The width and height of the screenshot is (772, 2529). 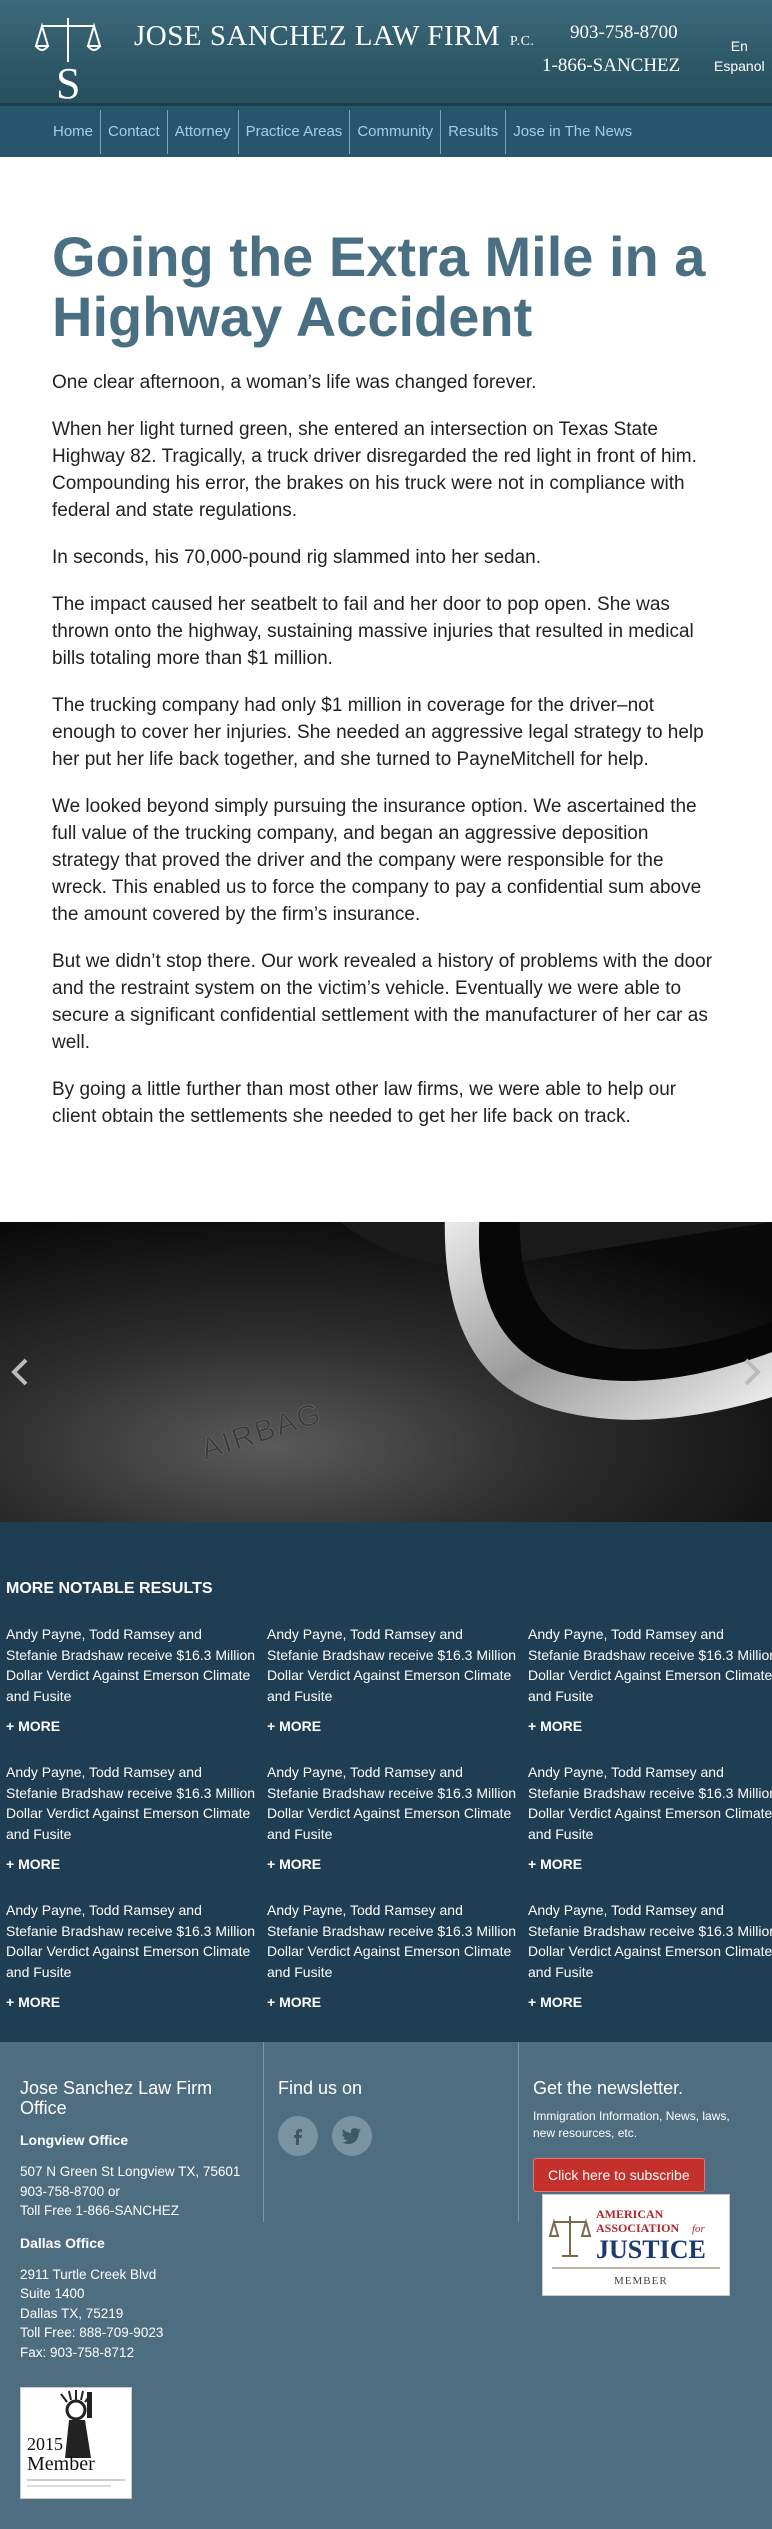 I want to click on lang-english-link: En, so click(x=739, y=46).